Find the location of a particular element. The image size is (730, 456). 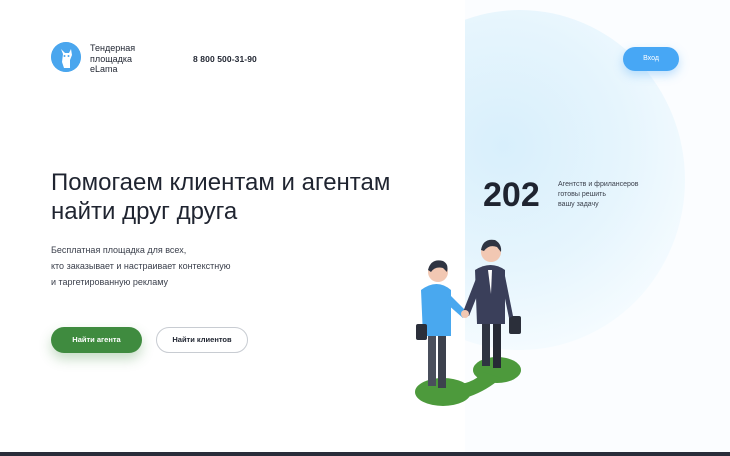

brand-line: Тендерная is located at coordinates (113, 48).